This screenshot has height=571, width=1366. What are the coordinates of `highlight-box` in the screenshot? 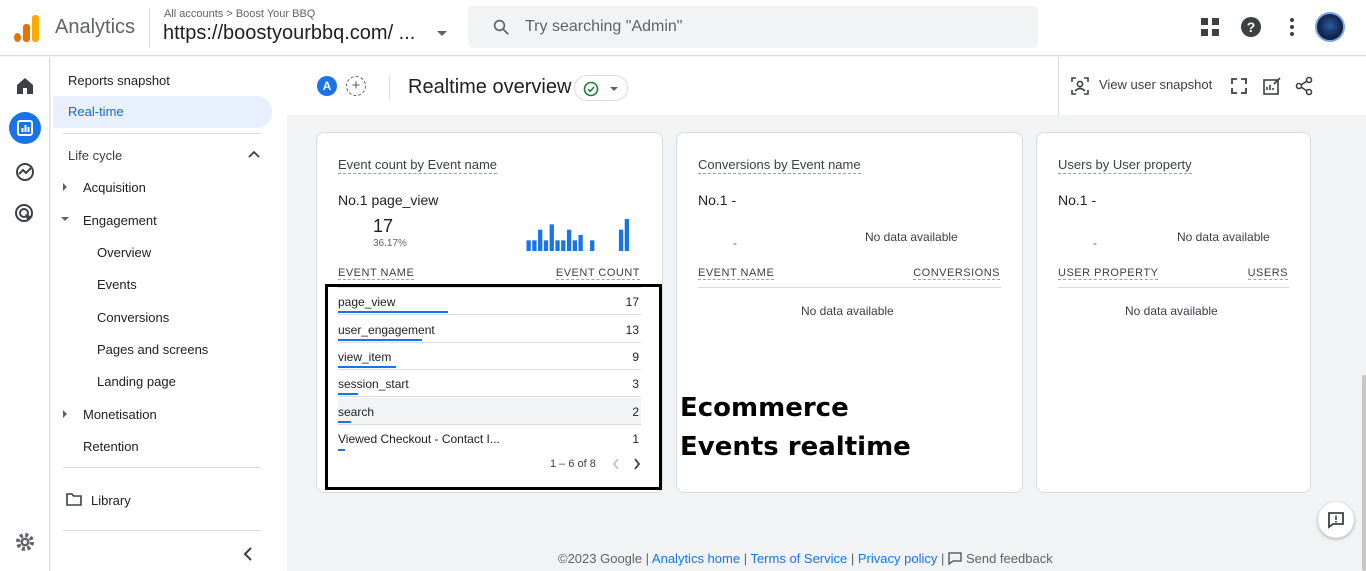 It's located at (493, 387).